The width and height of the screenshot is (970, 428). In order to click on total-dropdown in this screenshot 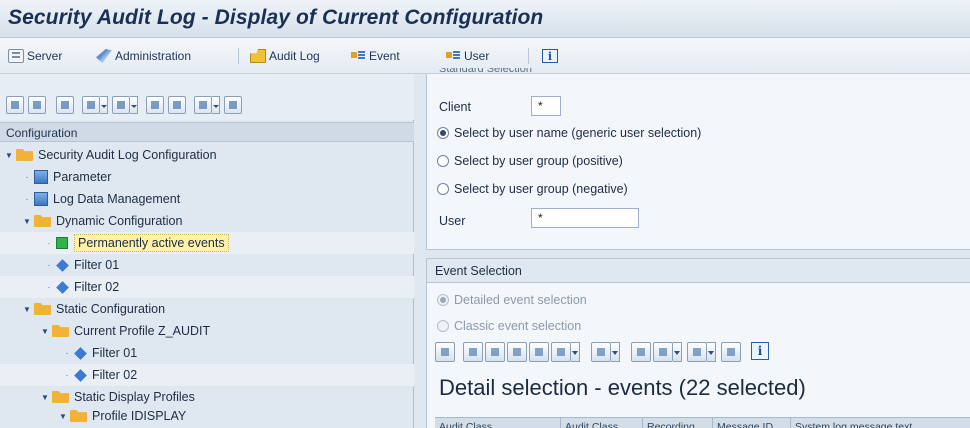, I will do `click(615, 352)`.